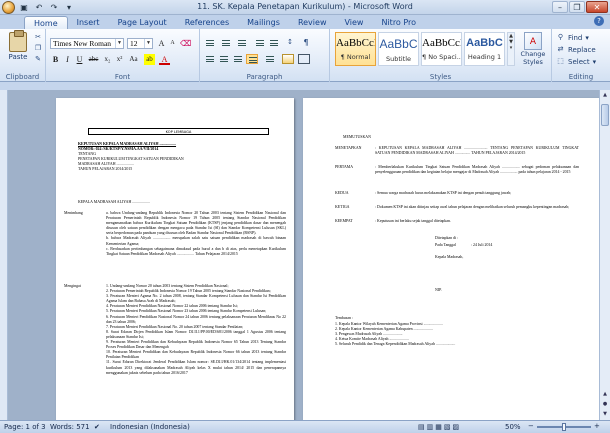 This screenshot has width=610, height=433. I want to click on styles-gallery-scroller: ▲ ▼ ▾, so click(511, 49).